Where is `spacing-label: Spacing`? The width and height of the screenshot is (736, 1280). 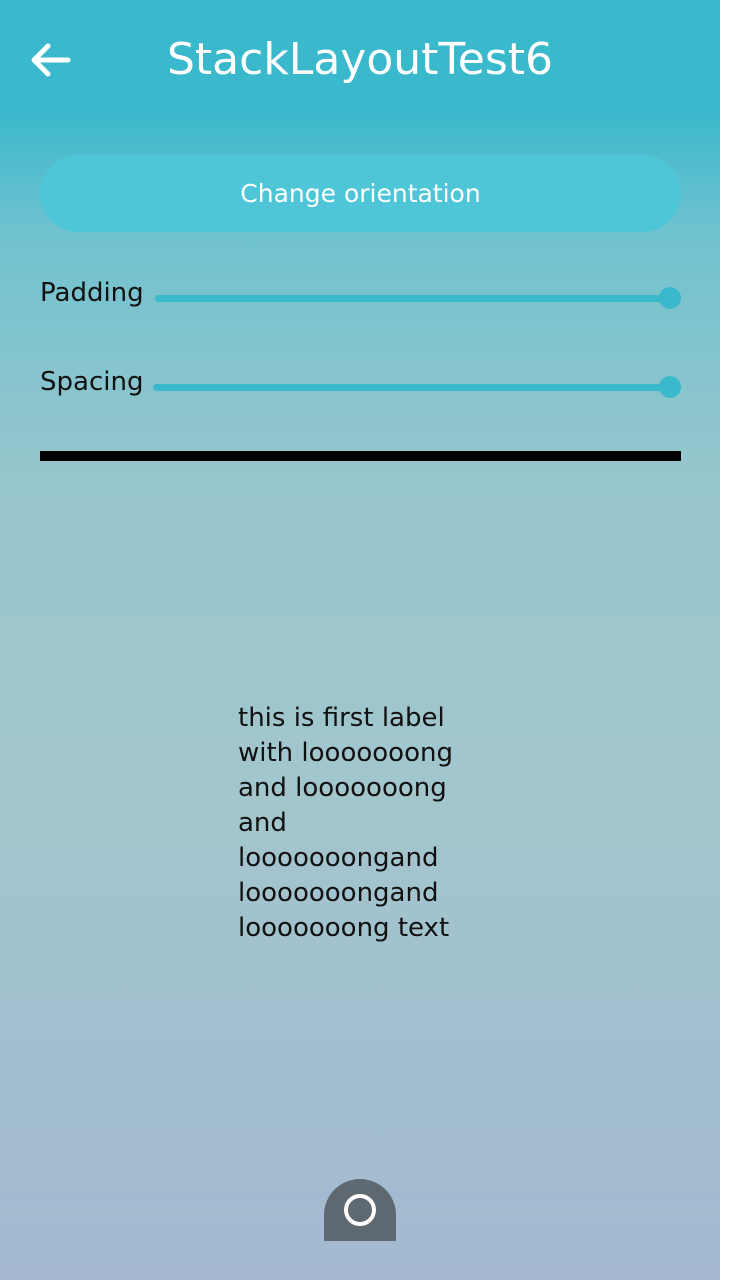
spacing-label: Spacing is located at coordinates (92, 382).